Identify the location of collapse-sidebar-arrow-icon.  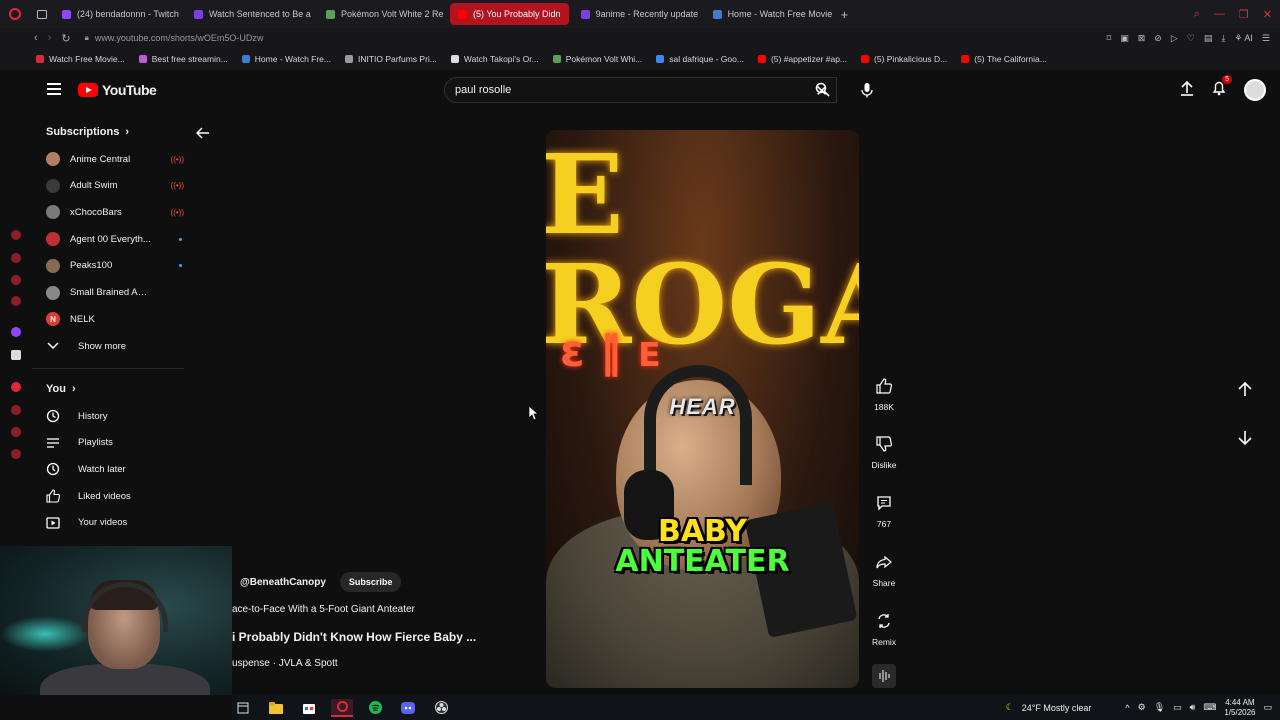
(202, 135).